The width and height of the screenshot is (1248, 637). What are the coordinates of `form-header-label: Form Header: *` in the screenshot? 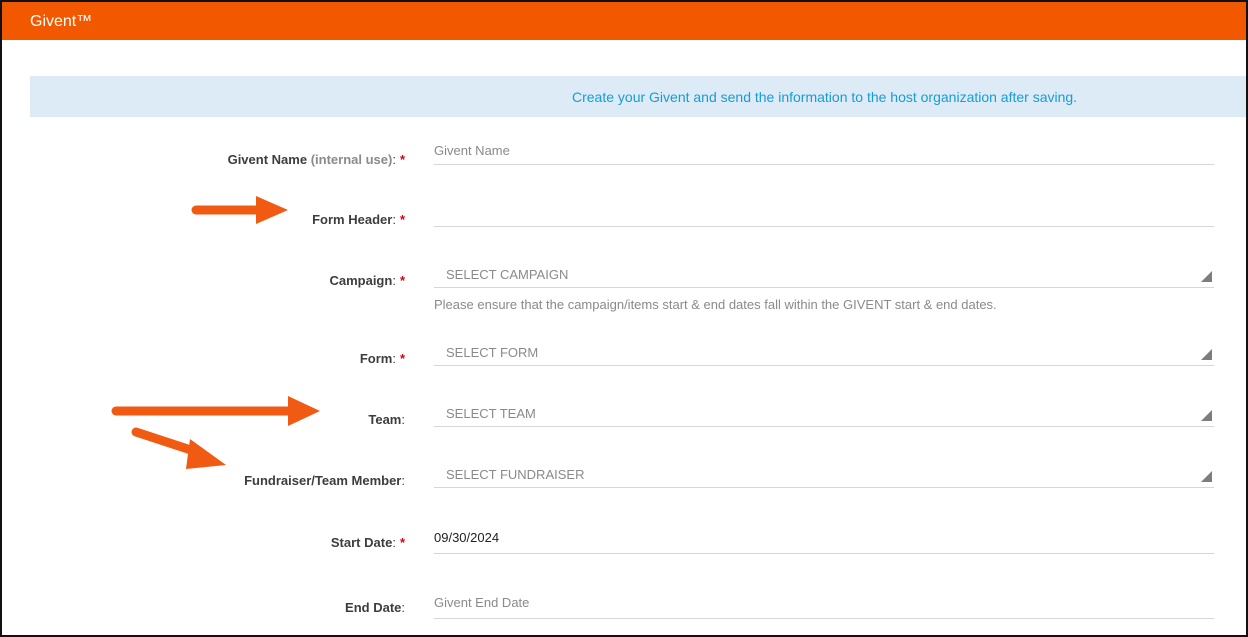 It's located at (358, 219).